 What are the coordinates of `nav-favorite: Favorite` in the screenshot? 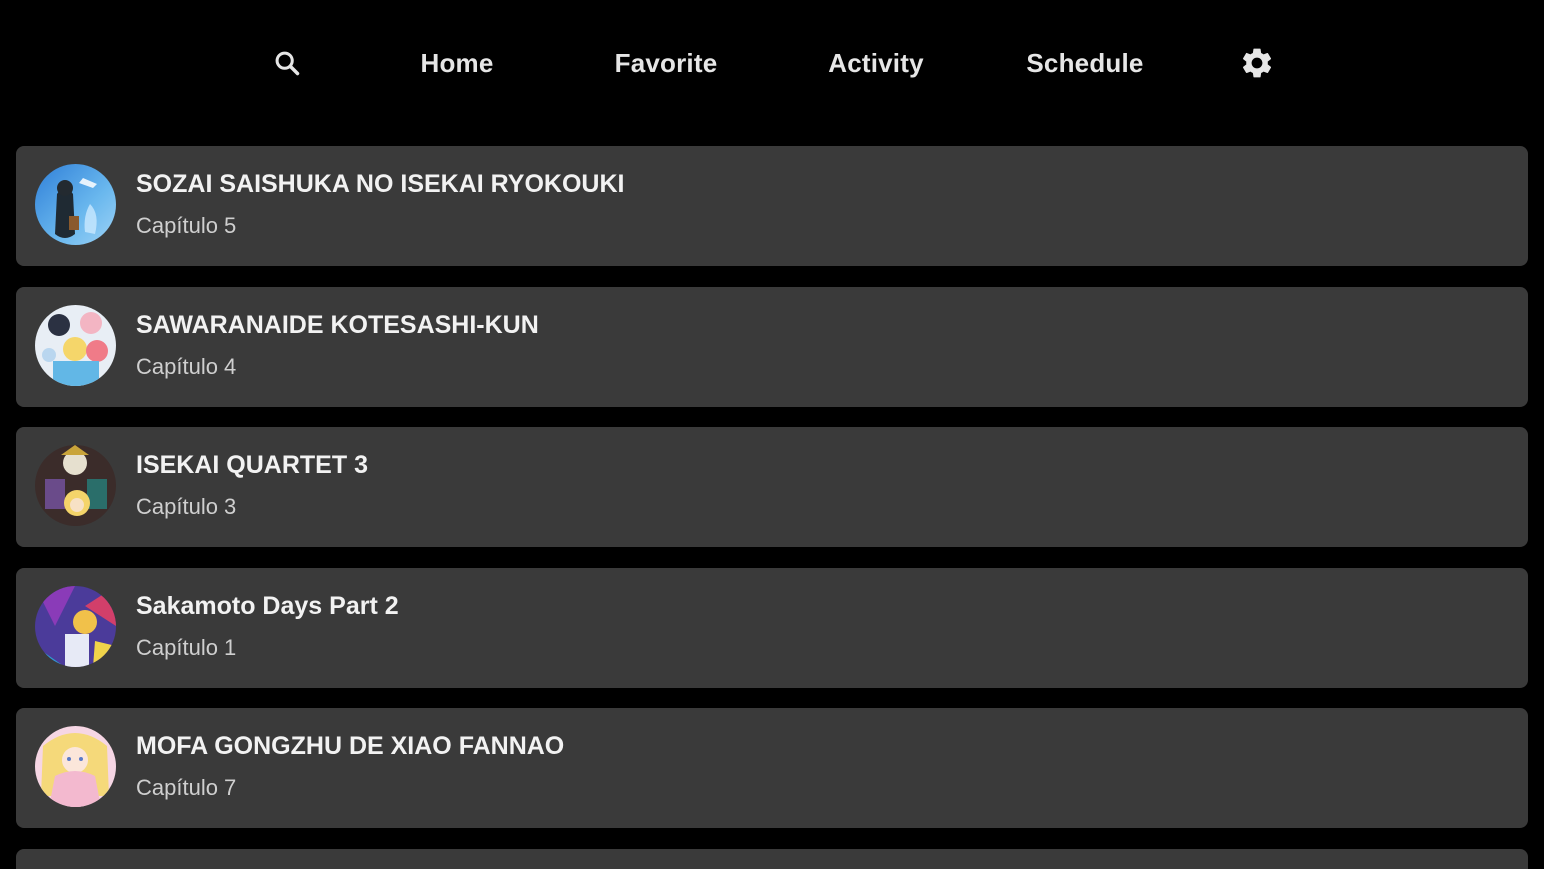 It's located at (666, 63).